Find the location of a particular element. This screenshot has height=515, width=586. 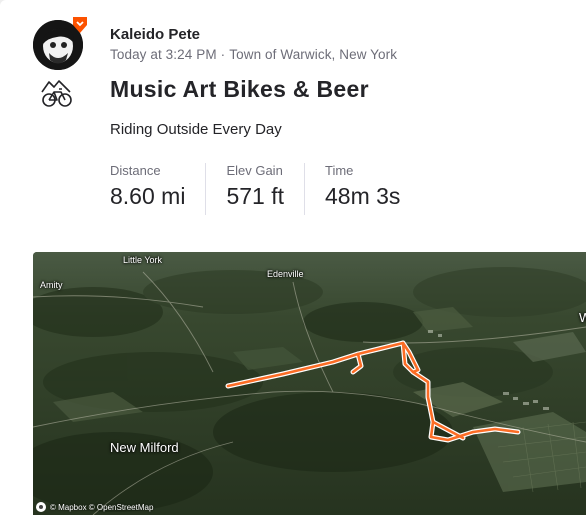

map-label-little-york: Little York is located at coordinates (143, 260).